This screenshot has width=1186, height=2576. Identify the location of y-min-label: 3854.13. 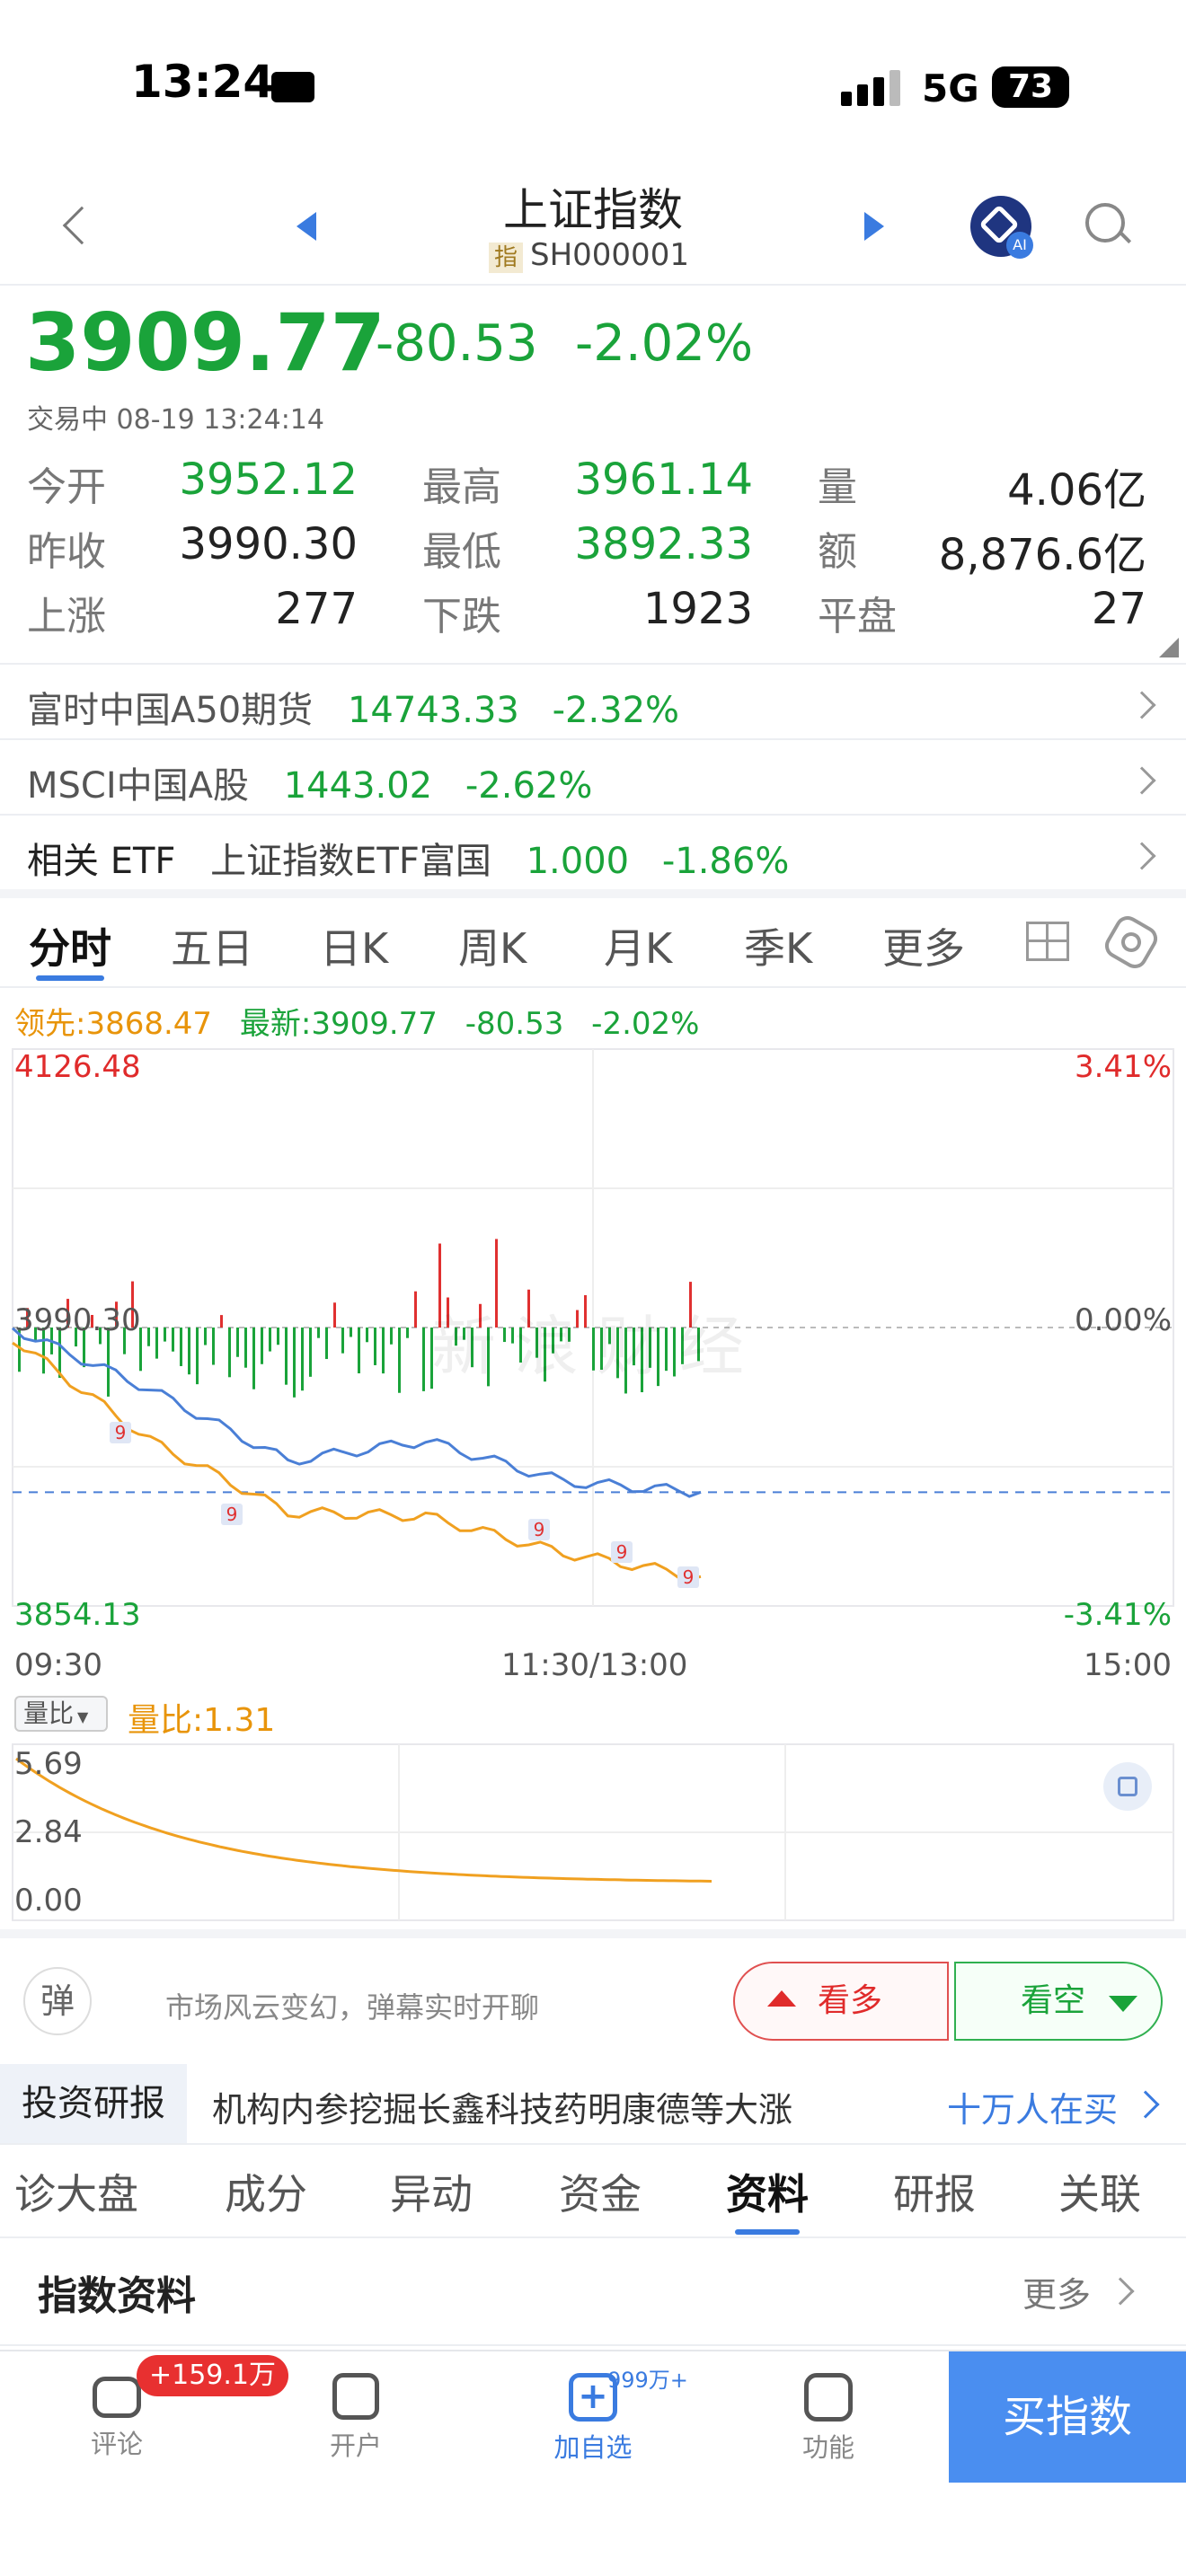
(77, 1615).